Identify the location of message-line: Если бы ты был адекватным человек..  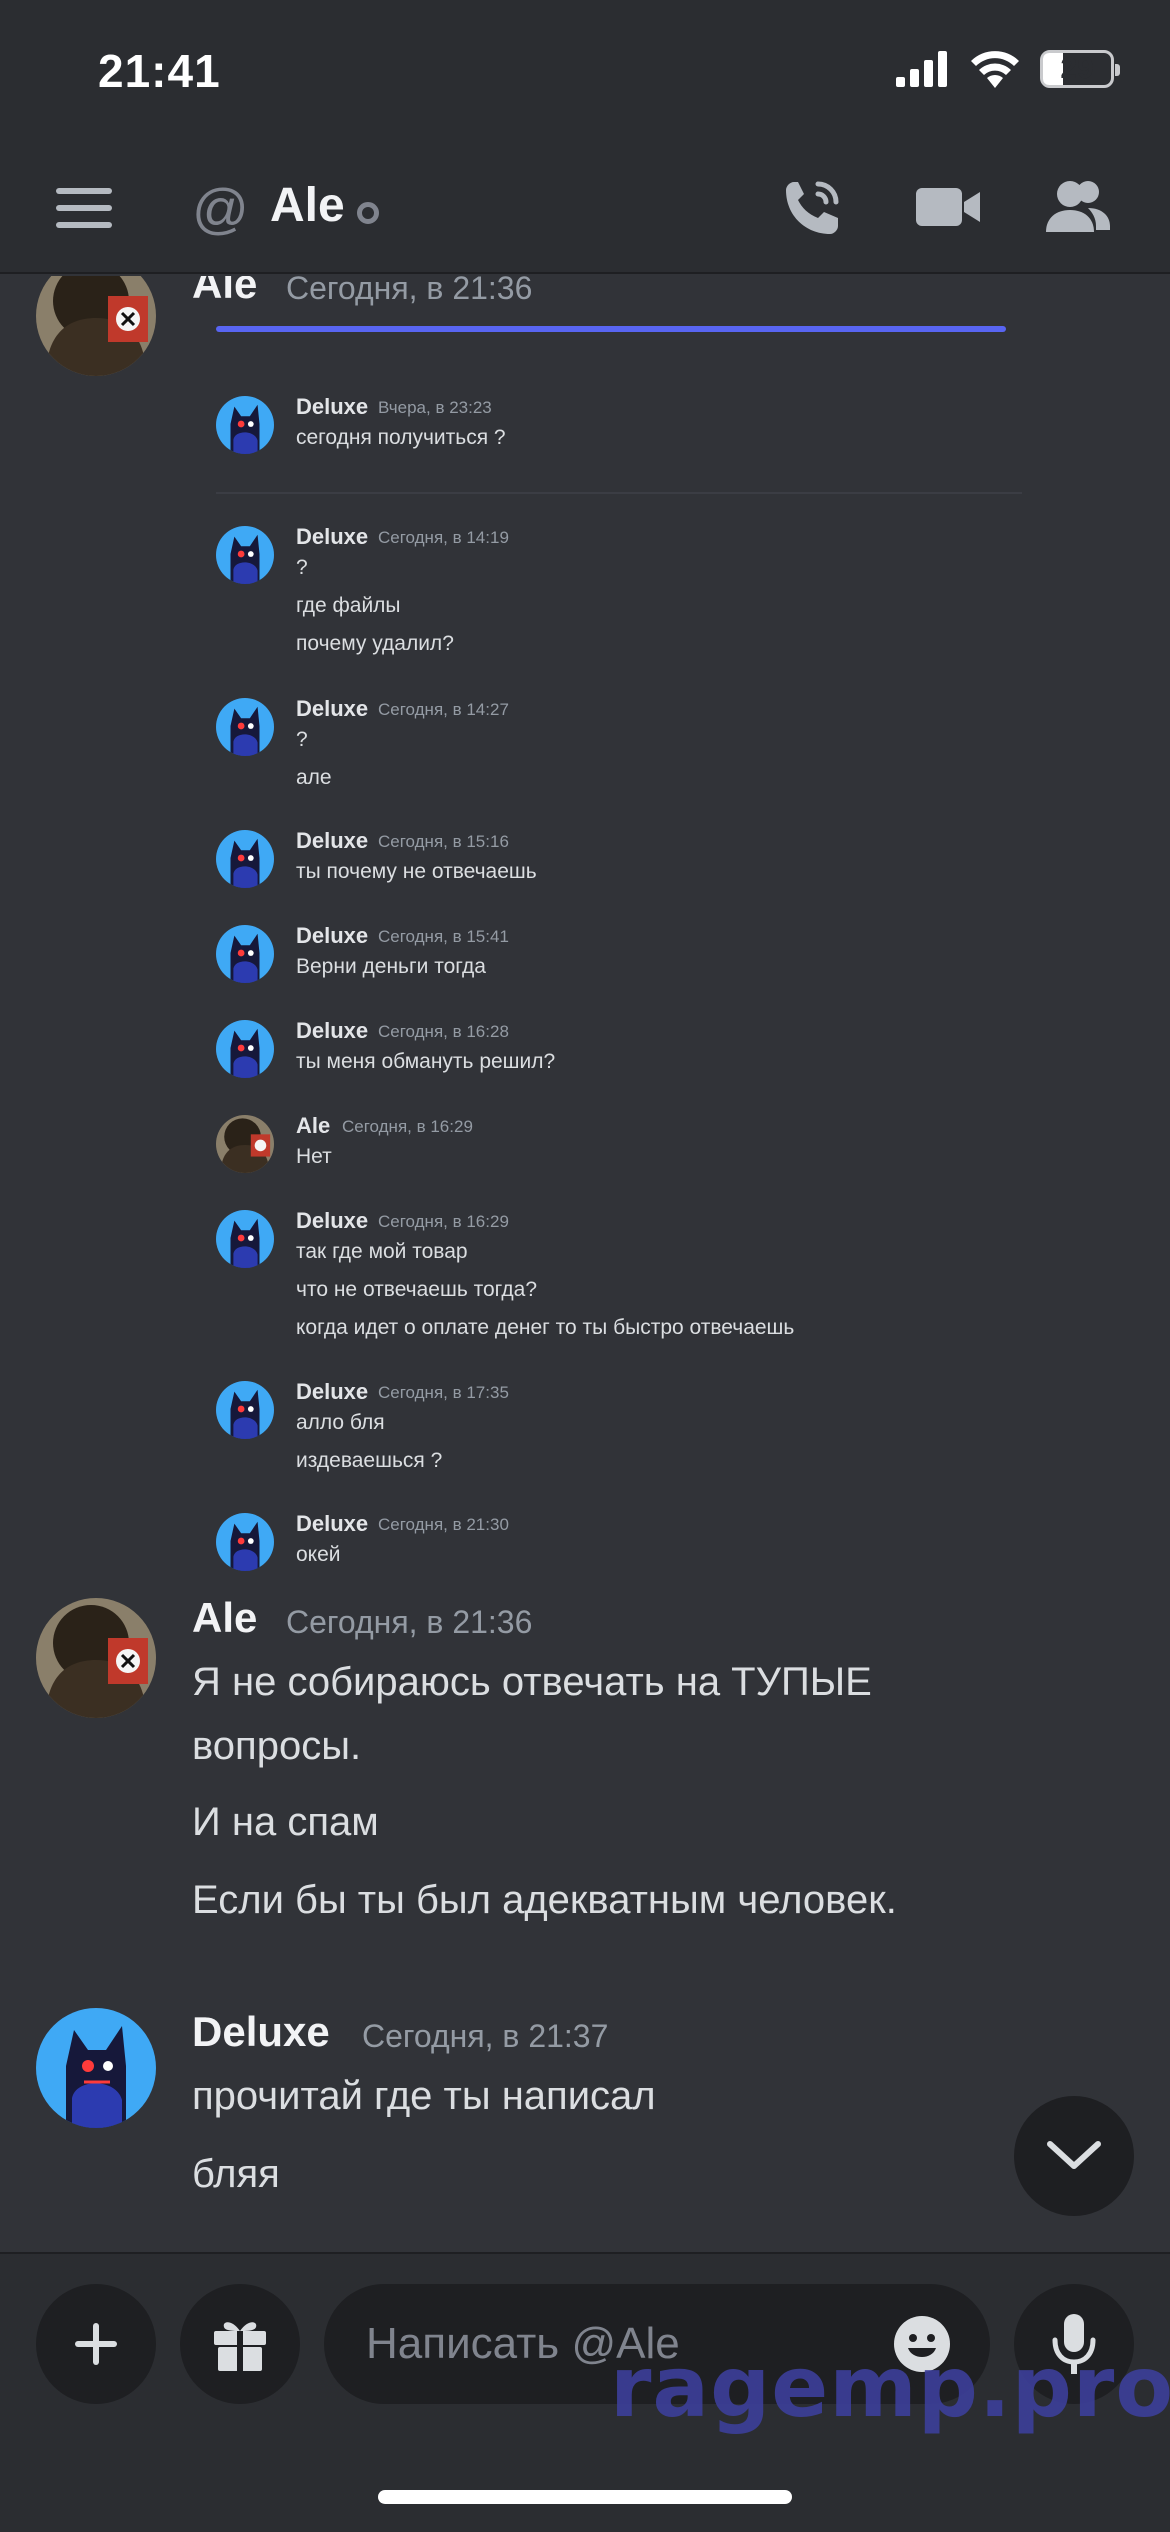
(544, 1900).